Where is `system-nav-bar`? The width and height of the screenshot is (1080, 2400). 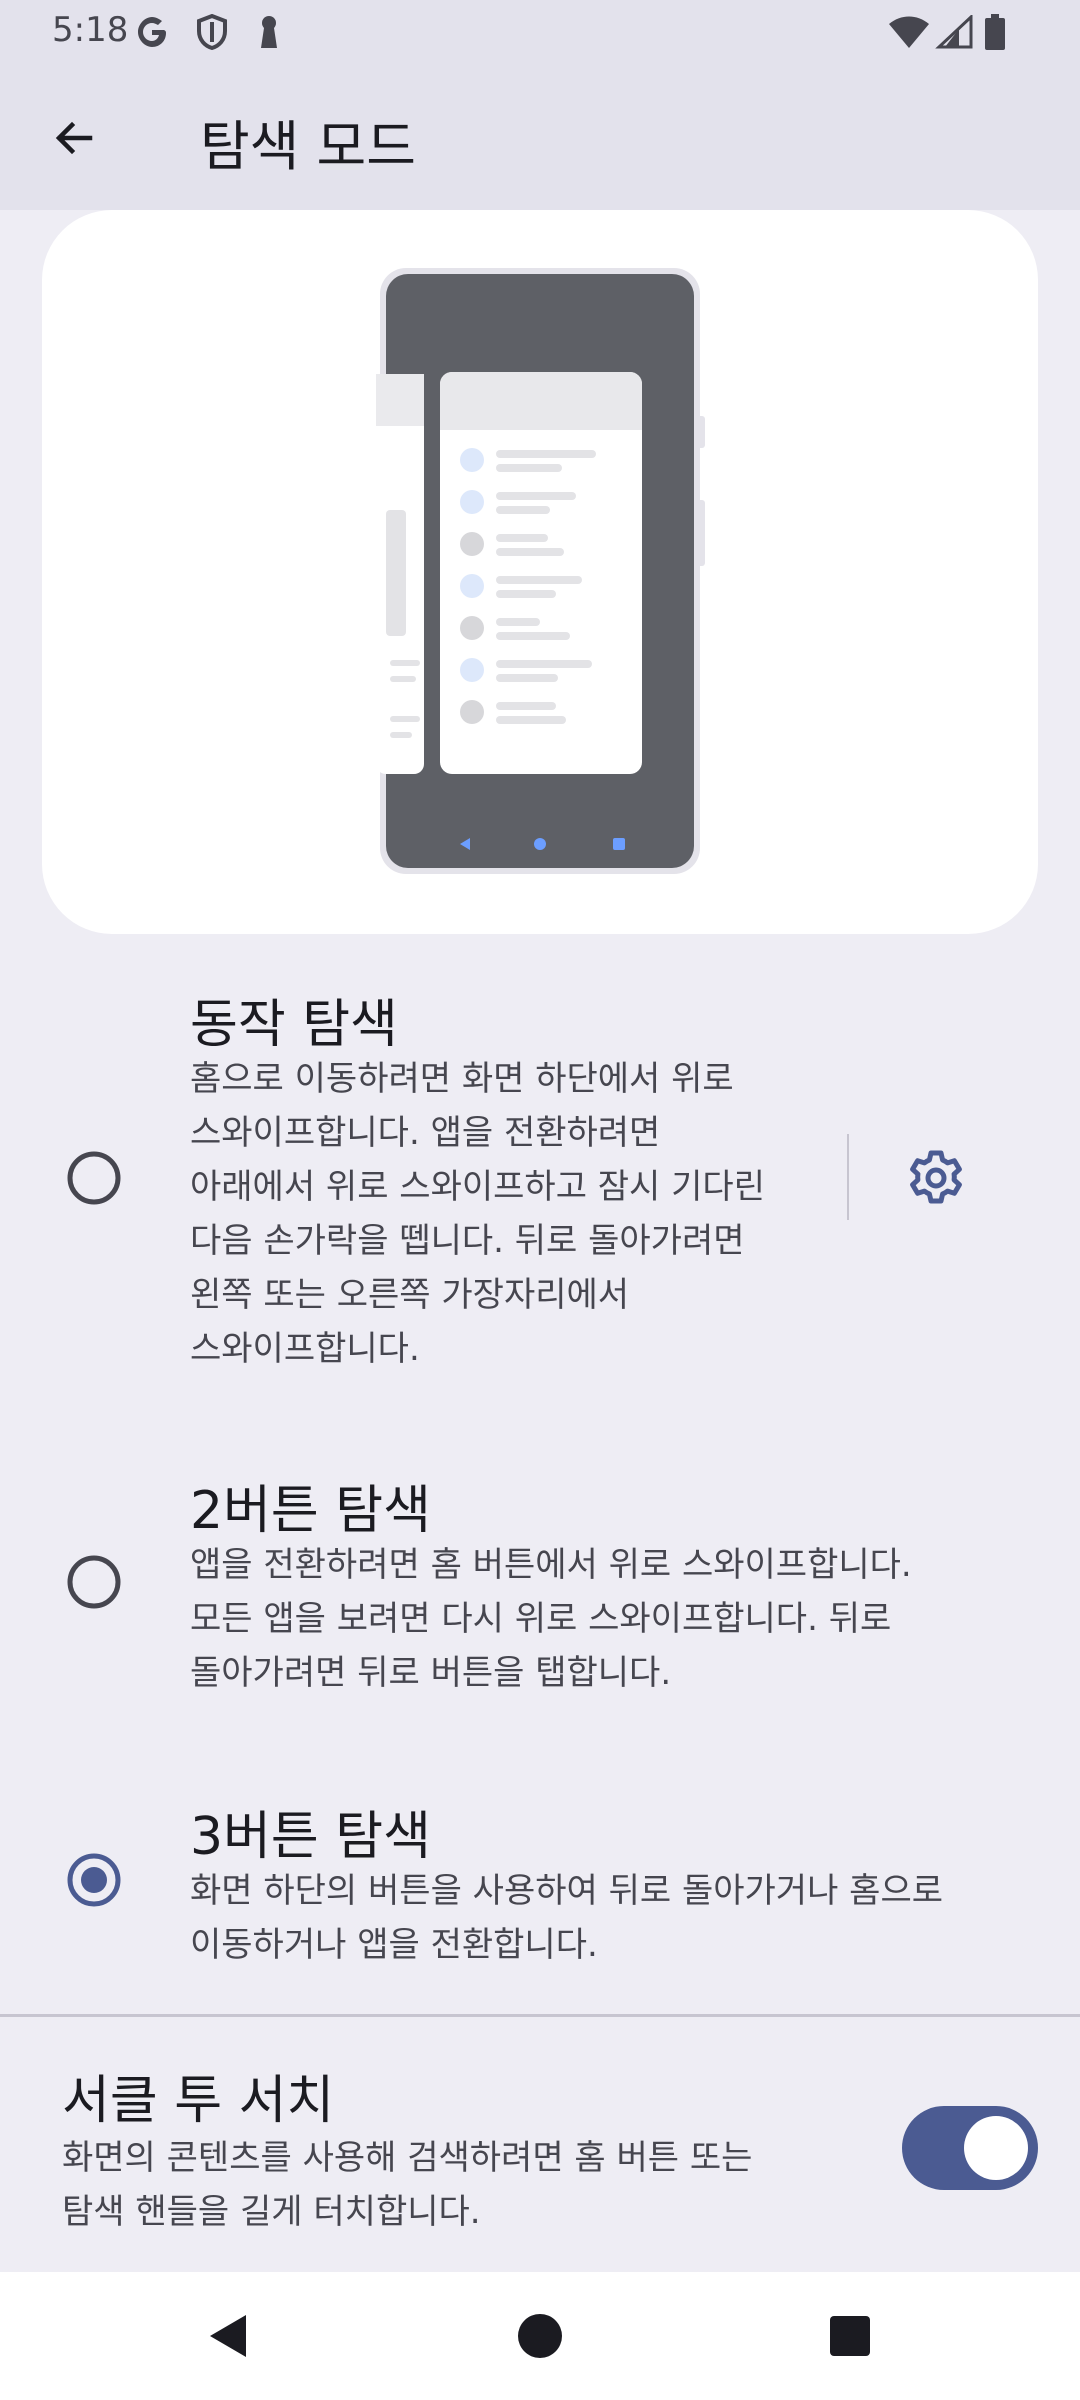 system-nav-bar is located at coordinates (540, 2336).